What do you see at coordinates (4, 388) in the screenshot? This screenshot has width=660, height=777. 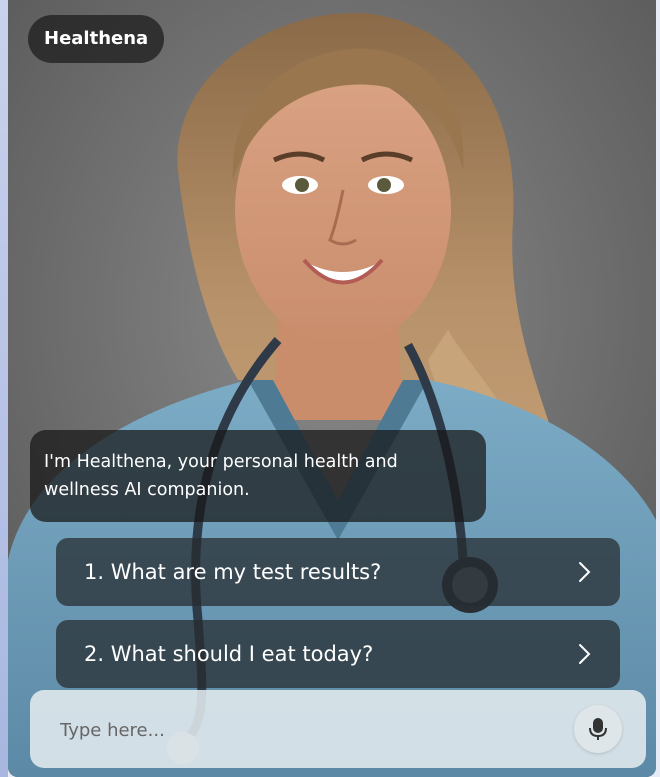 I see `window-left-edge` at bounding box center [4, 388].